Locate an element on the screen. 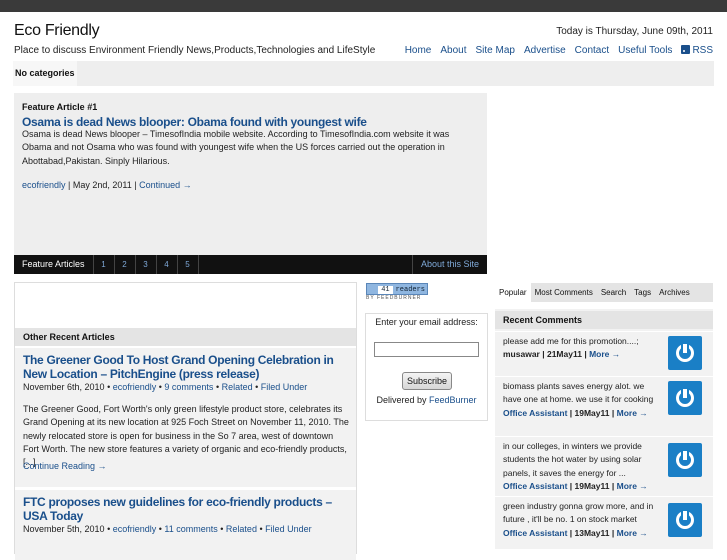 This screenshot has width=727, height=560. article-date: November 5th, 2010 is located at coordinates (64, 529).